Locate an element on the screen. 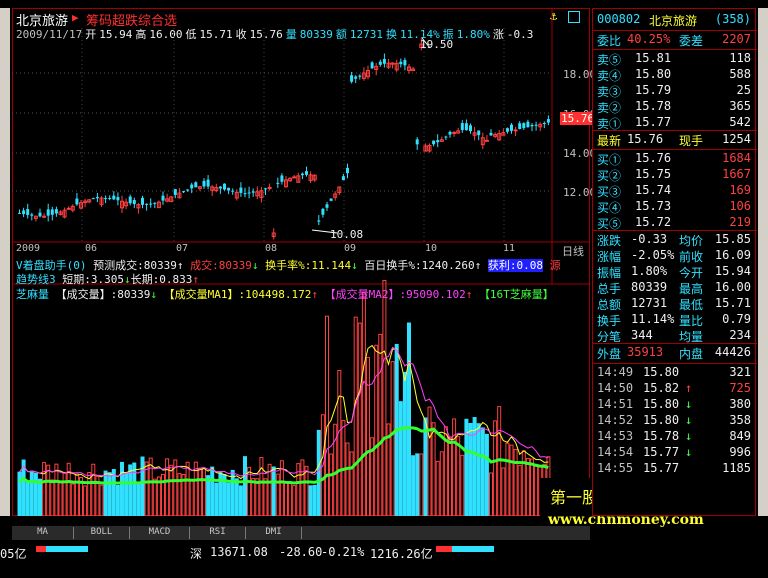  ask-row: 卖② 15.78 365 is located at coordinates (675, 107).